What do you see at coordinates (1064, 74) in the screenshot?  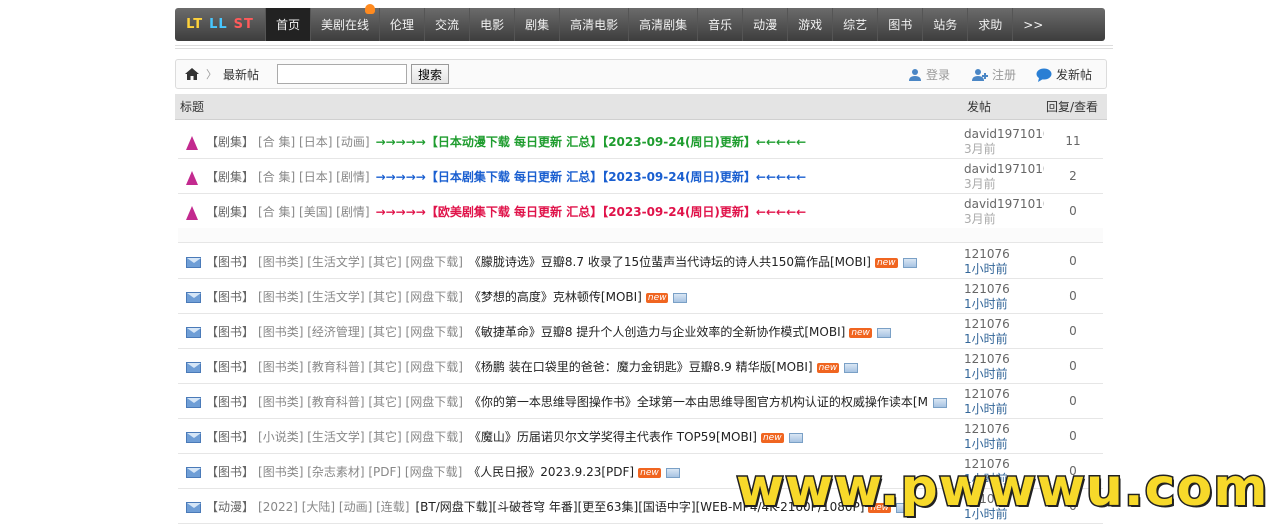 I see `new-post-button: 发新帖` at bounding box center [1064, 74].